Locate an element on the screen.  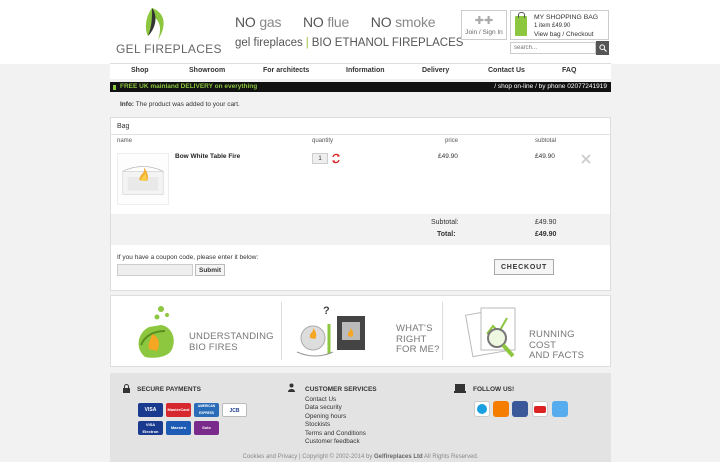
col-quantity: quantity is located at coordinates (323, 141).